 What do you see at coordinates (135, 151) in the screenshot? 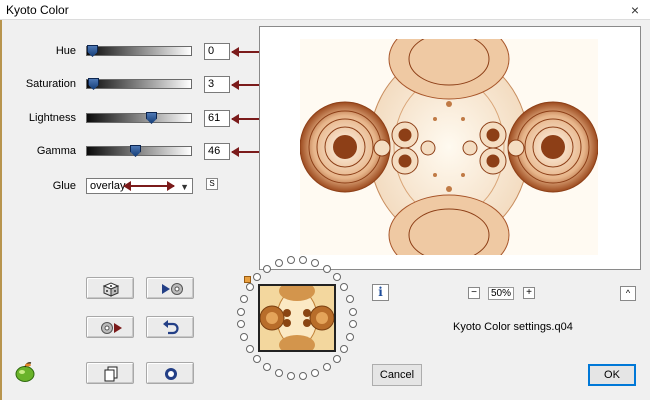
I see `gamma-slider-thumb` at bounding box center [135, 151].